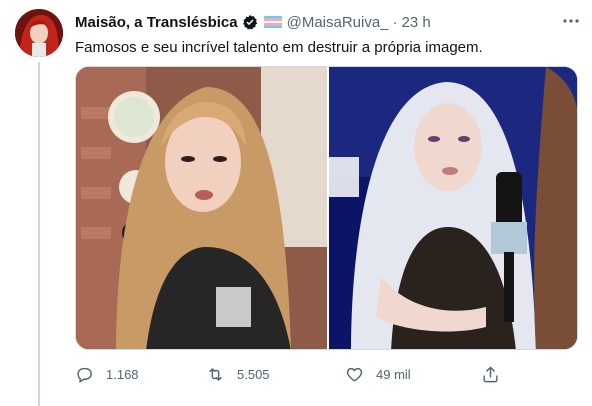 The height and width of the screenshot is (406, 592). I want to click on retweet-icon, so click(215, 374).